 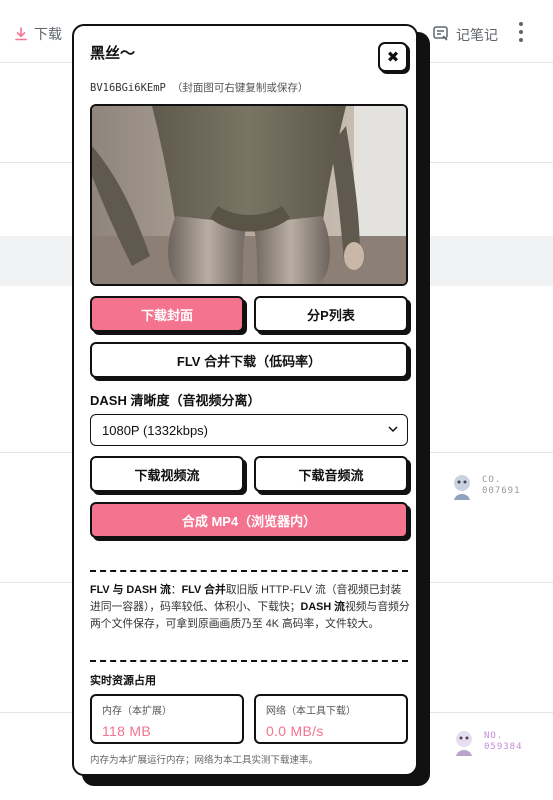 I want to click on quality-selected-value: 1080P (1332kbps), so click(x=155, y=430).